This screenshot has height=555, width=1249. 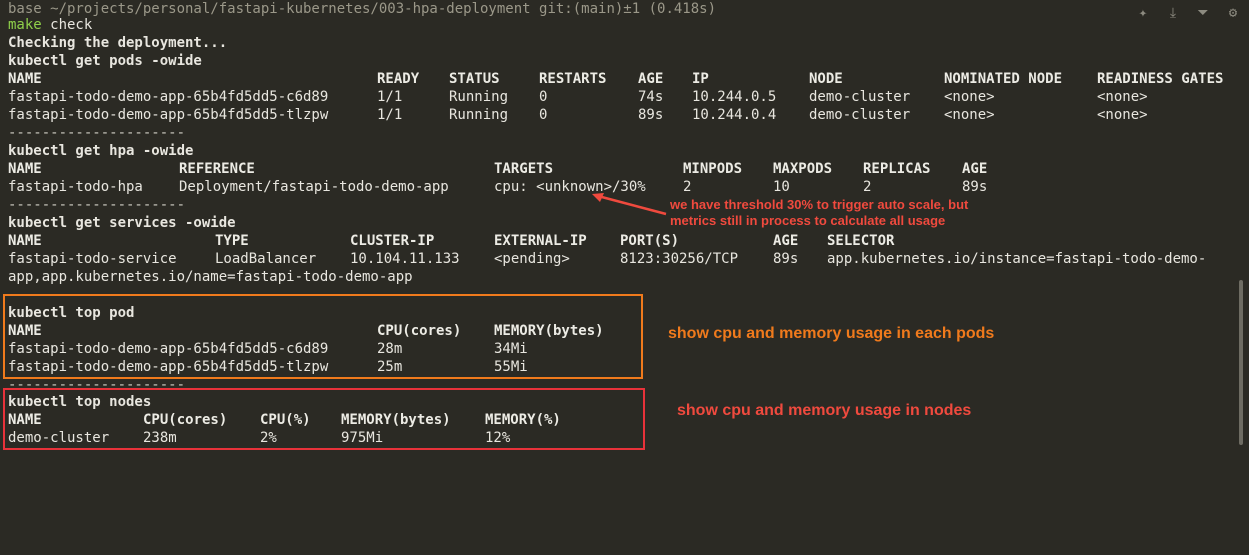 What do you see at coordinates (713, 169) in the screenshot?
I see `col-minpods: MINPODS` at bounding box center [713, 169].